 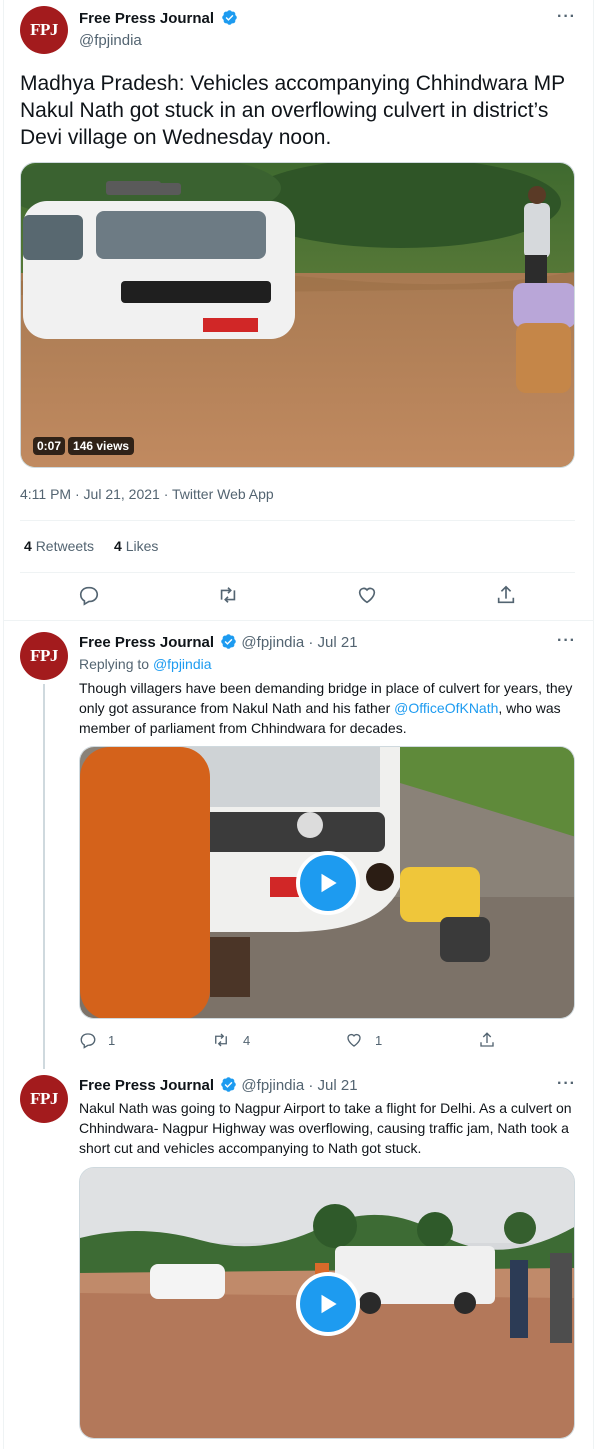 What do you see at coordinates (118, 546) in the screenshot?
I see `likes-count: 4` at bounding box center [118, 546].